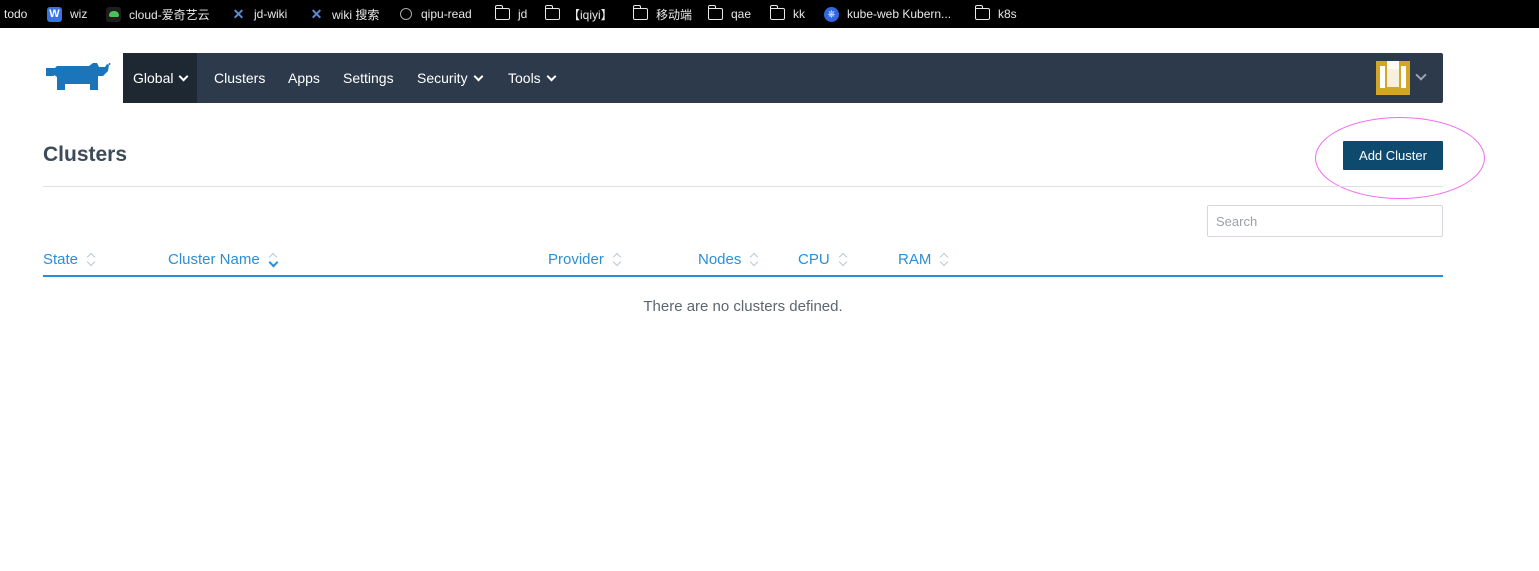 Image resolution: width=1539 pixels, height=571 pixels. What do you see at coordinates (1325, 221) in the screenshot?
I see `search-input` at bounding box center [1325, 221].